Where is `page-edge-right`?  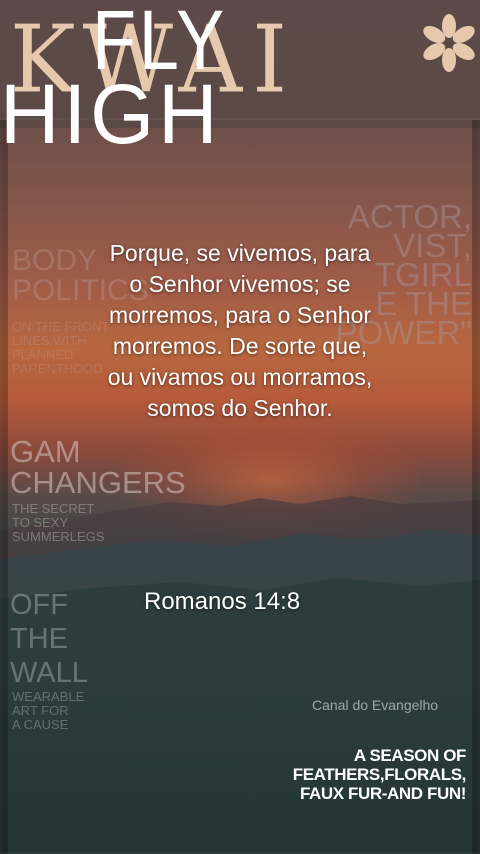
page-edge-right is located at coordinates (476, 487).